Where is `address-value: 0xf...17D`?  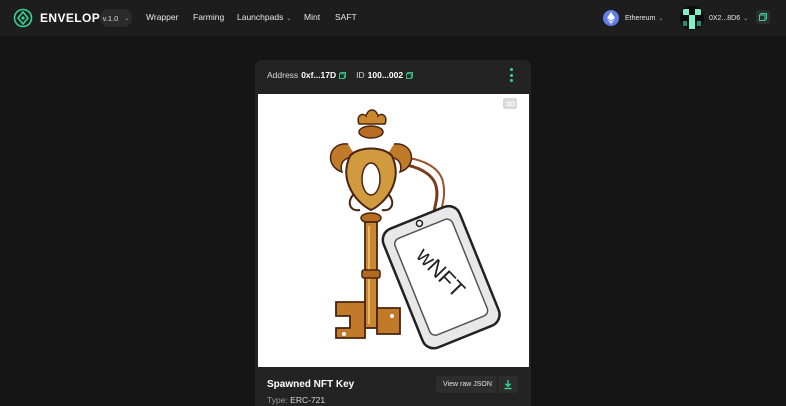 address-value: 0xf...17D is located at coordinates (319, 75).